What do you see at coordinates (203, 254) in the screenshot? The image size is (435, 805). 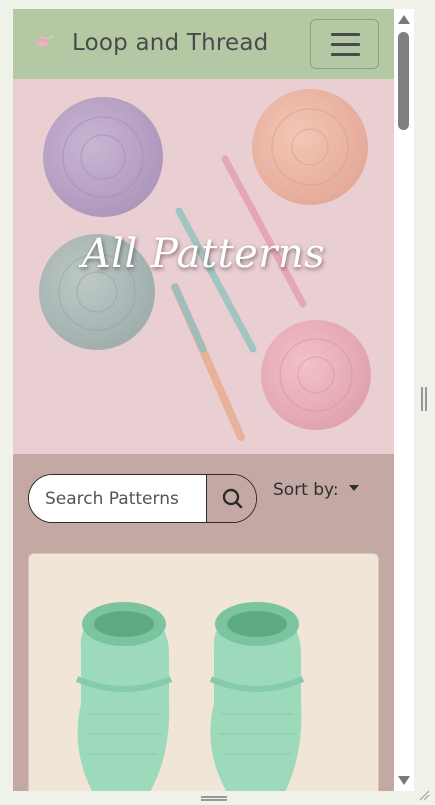 I see `page-title: All Patterns` at bounding box center [203, 254].